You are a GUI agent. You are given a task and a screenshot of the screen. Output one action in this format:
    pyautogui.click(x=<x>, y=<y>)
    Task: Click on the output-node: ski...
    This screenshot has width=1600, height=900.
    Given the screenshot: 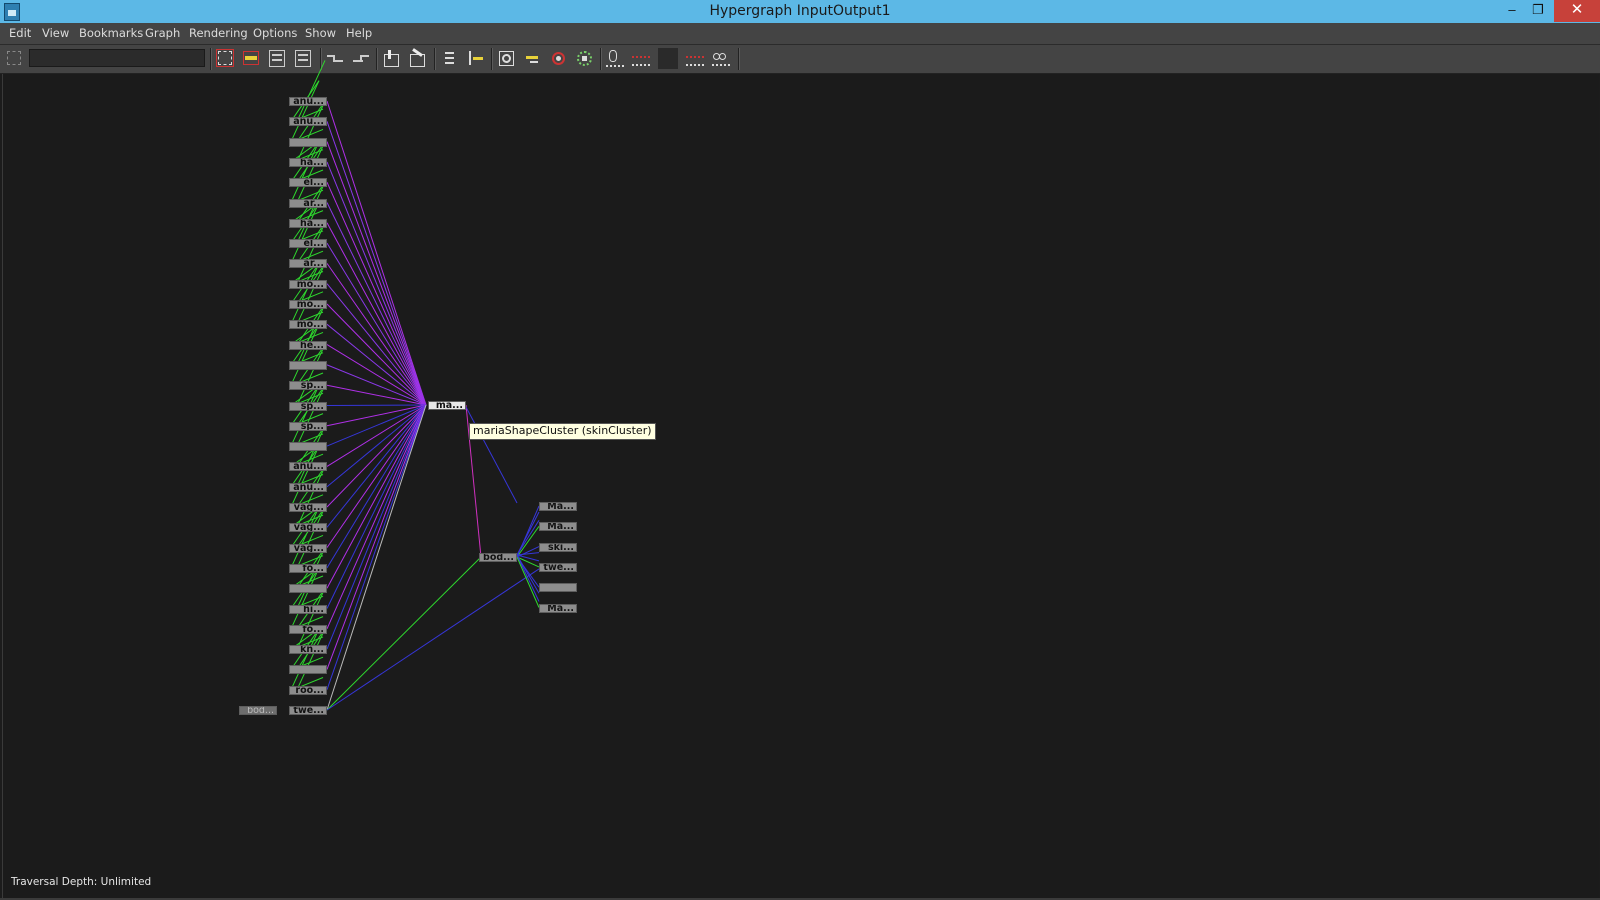 What is the action you would take?
    pyautogui.click(x=558, y=547)
    